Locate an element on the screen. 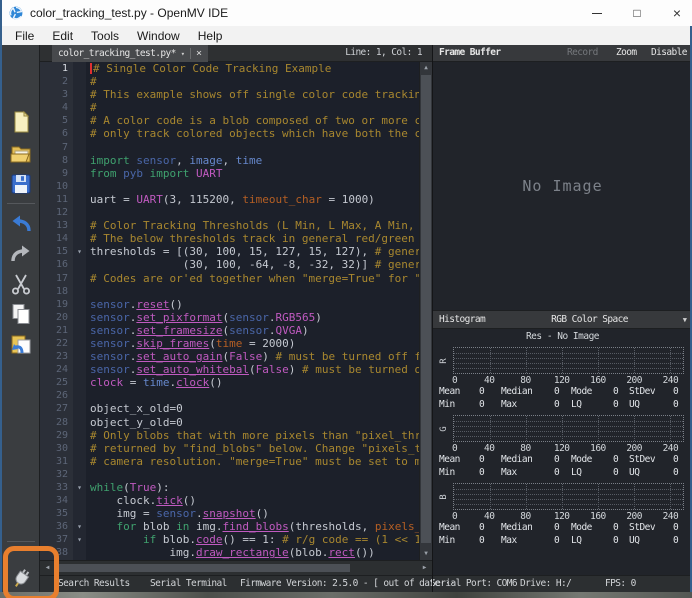 This screenshot has height=598, width=692. horizontal-scrollbar: ◀ ▶ is located at coordinates (236, 567).